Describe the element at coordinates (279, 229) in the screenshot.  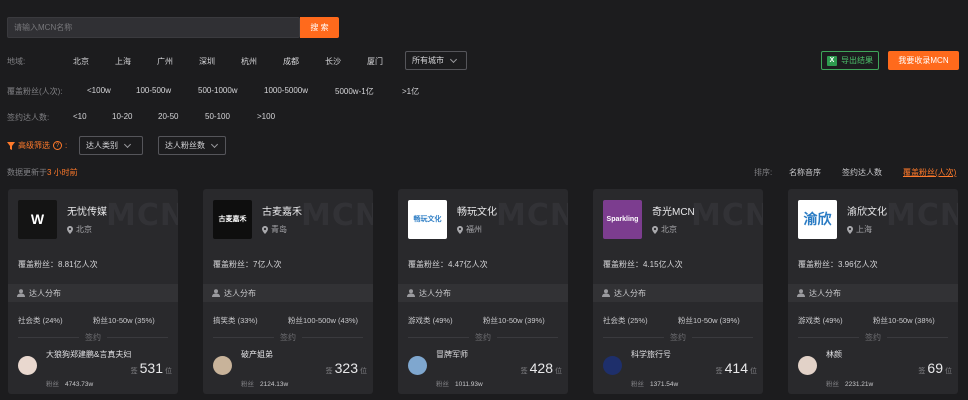
I see `city-name: 青岛` at that location.